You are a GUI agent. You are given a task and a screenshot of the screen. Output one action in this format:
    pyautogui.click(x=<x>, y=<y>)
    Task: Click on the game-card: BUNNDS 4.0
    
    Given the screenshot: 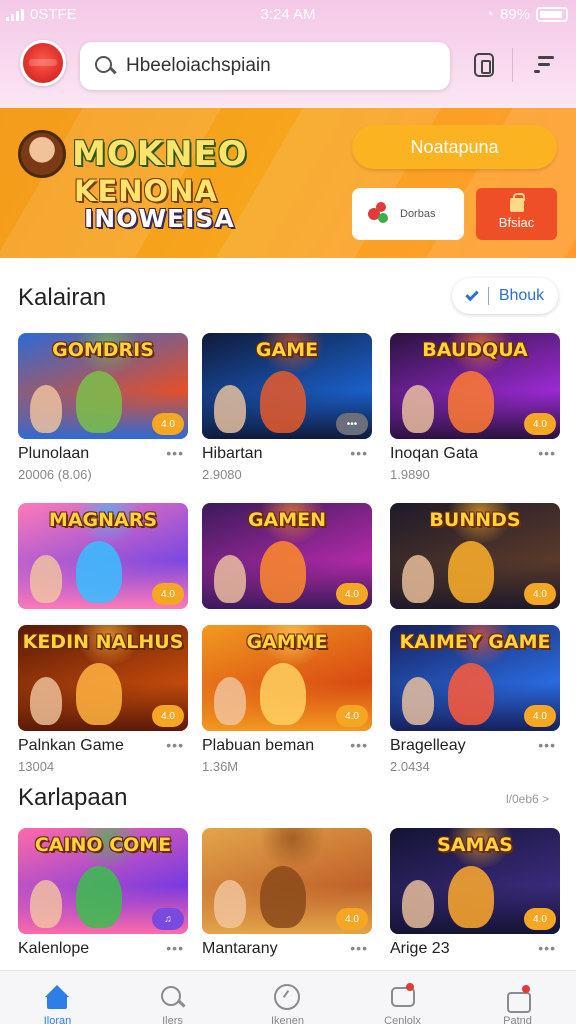 What is the action you would take?
    pyautogui.click(x=475, y=556)
    